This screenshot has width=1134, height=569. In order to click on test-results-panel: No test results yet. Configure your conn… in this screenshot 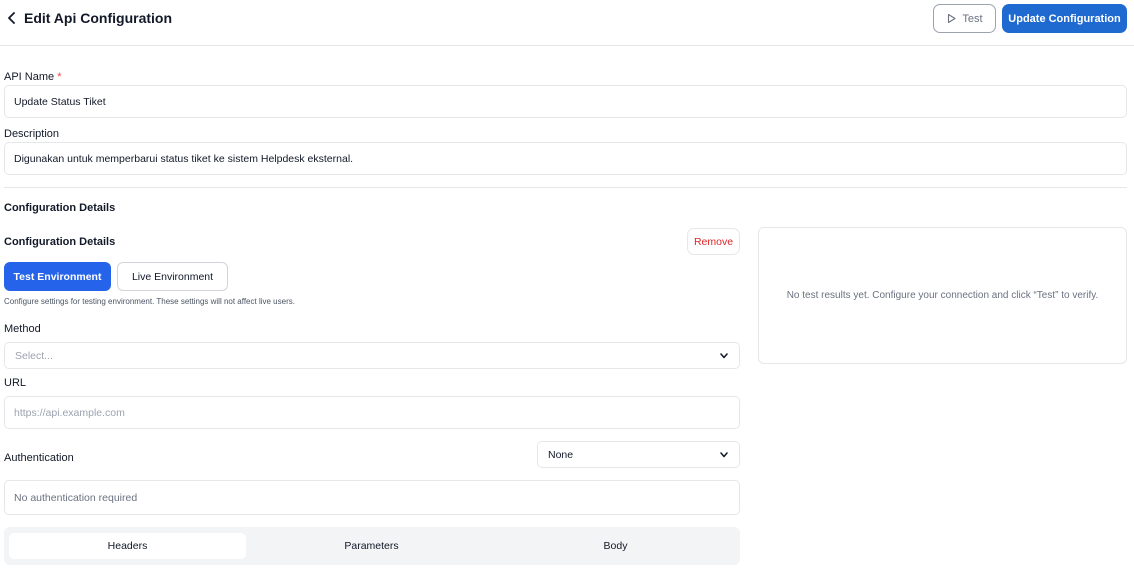, I will do `click(942, 295)`.